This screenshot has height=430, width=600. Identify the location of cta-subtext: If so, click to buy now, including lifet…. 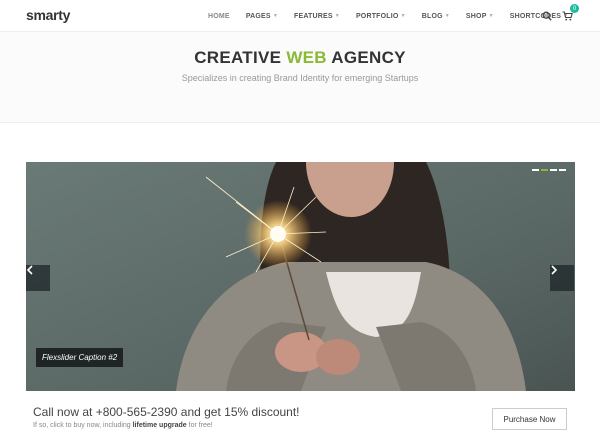
(123, 425).